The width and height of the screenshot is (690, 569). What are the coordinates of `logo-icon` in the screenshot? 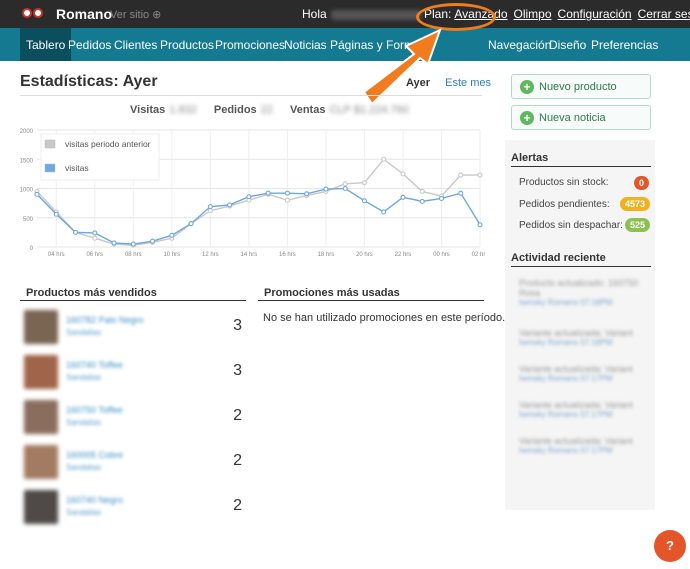 It's located at (33, 14).